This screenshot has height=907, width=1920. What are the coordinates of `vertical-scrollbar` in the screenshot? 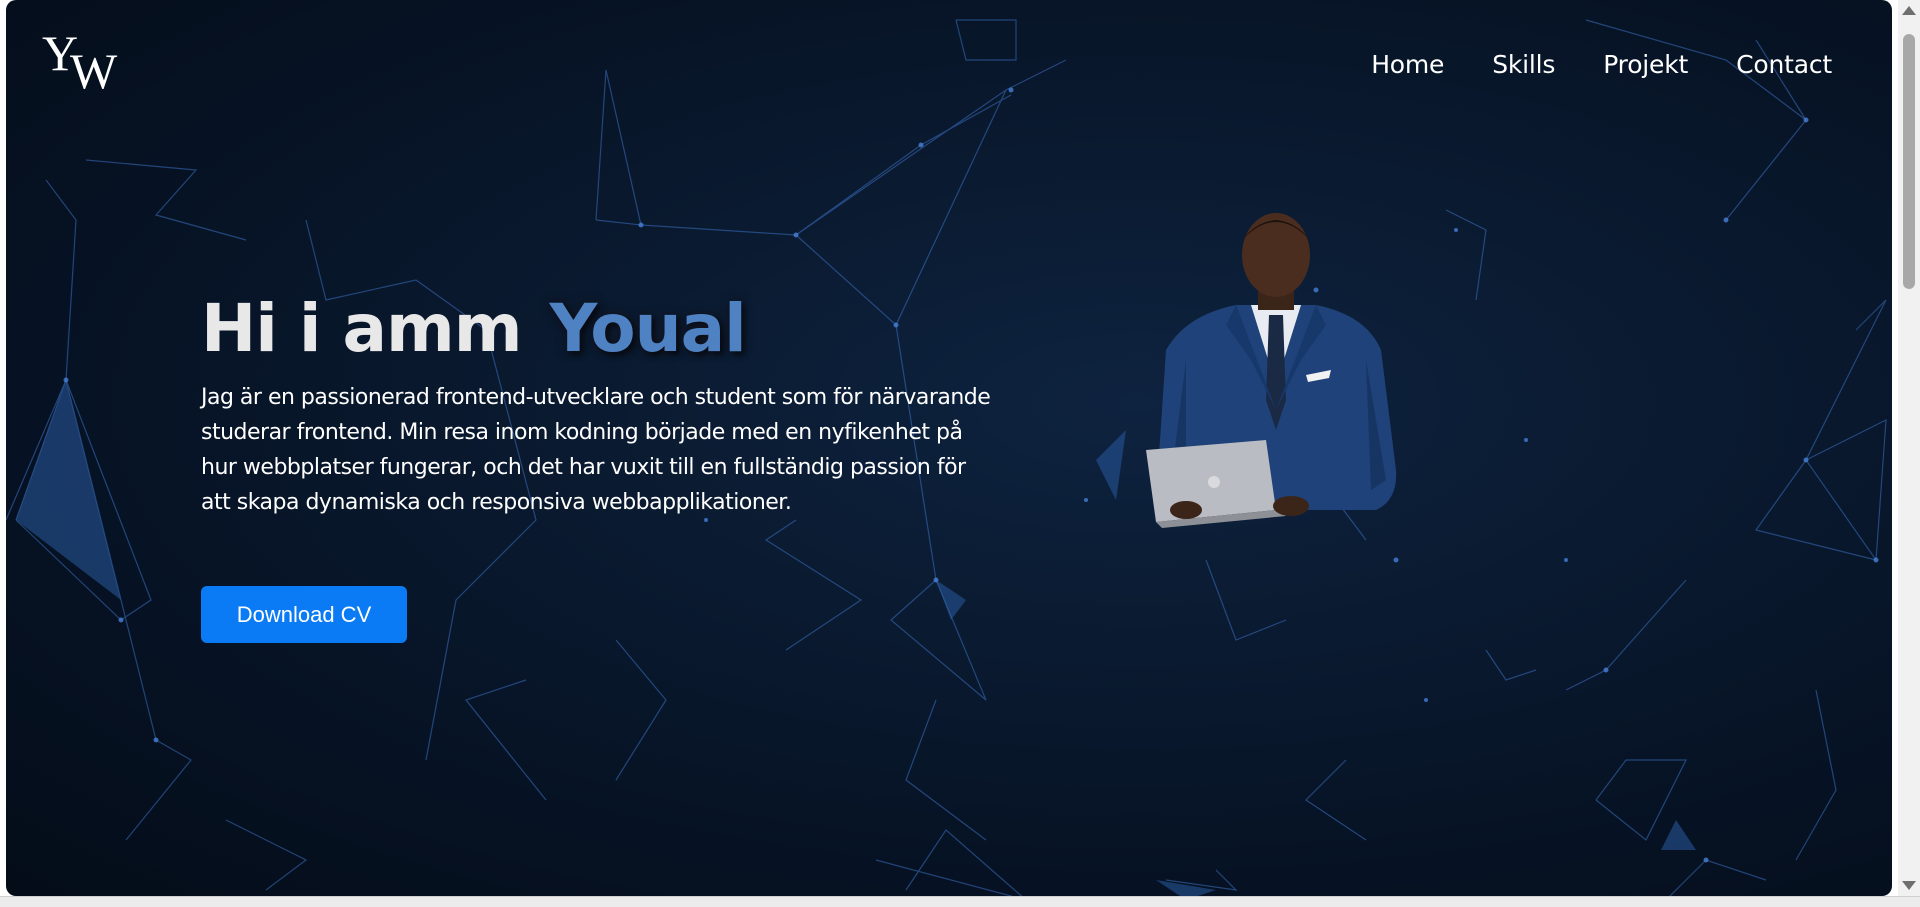 It's located at (1909, 448).